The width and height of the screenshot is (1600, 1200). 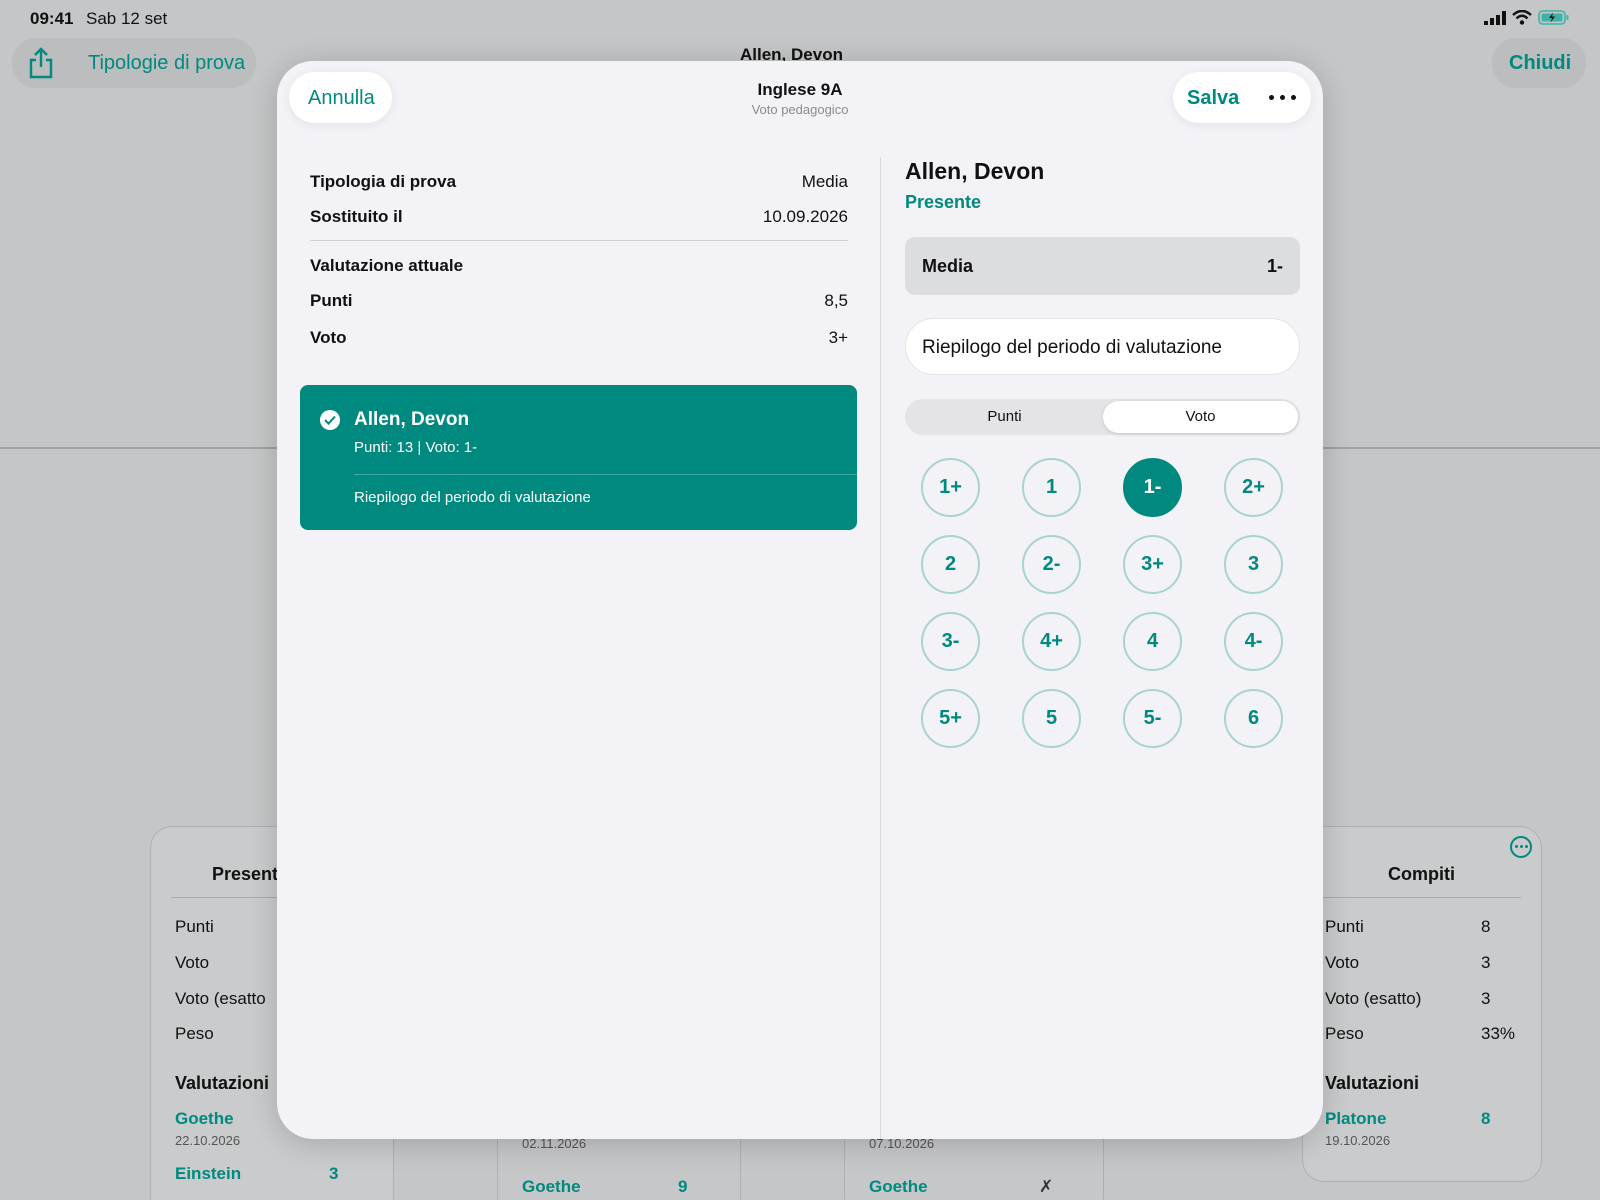 I want to click on test-types-link: Tipologie di prova, so click(x=166, y=63).